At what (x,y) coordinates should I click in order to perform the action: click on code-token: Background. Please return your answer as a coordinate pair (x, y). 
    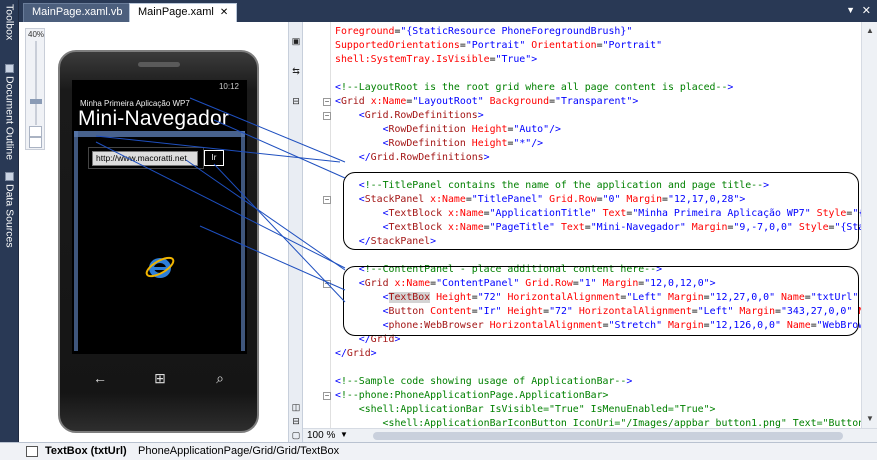
    Looking at the image, I should click on (519, 101).